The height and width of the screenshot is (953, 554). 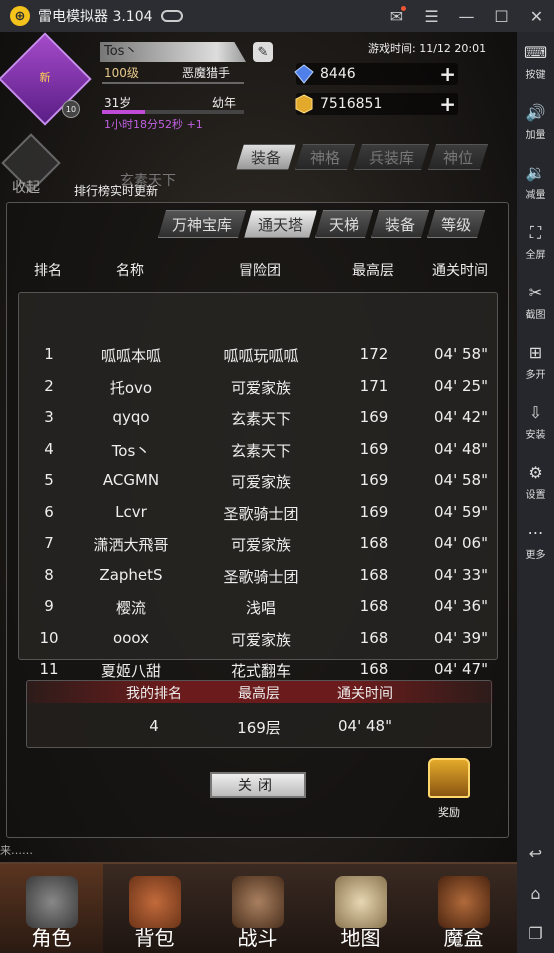 What do you see at coordinates (131, 608) in the screenshot?
I see `cell-name: 樱流` at bounding box center [131, 608].